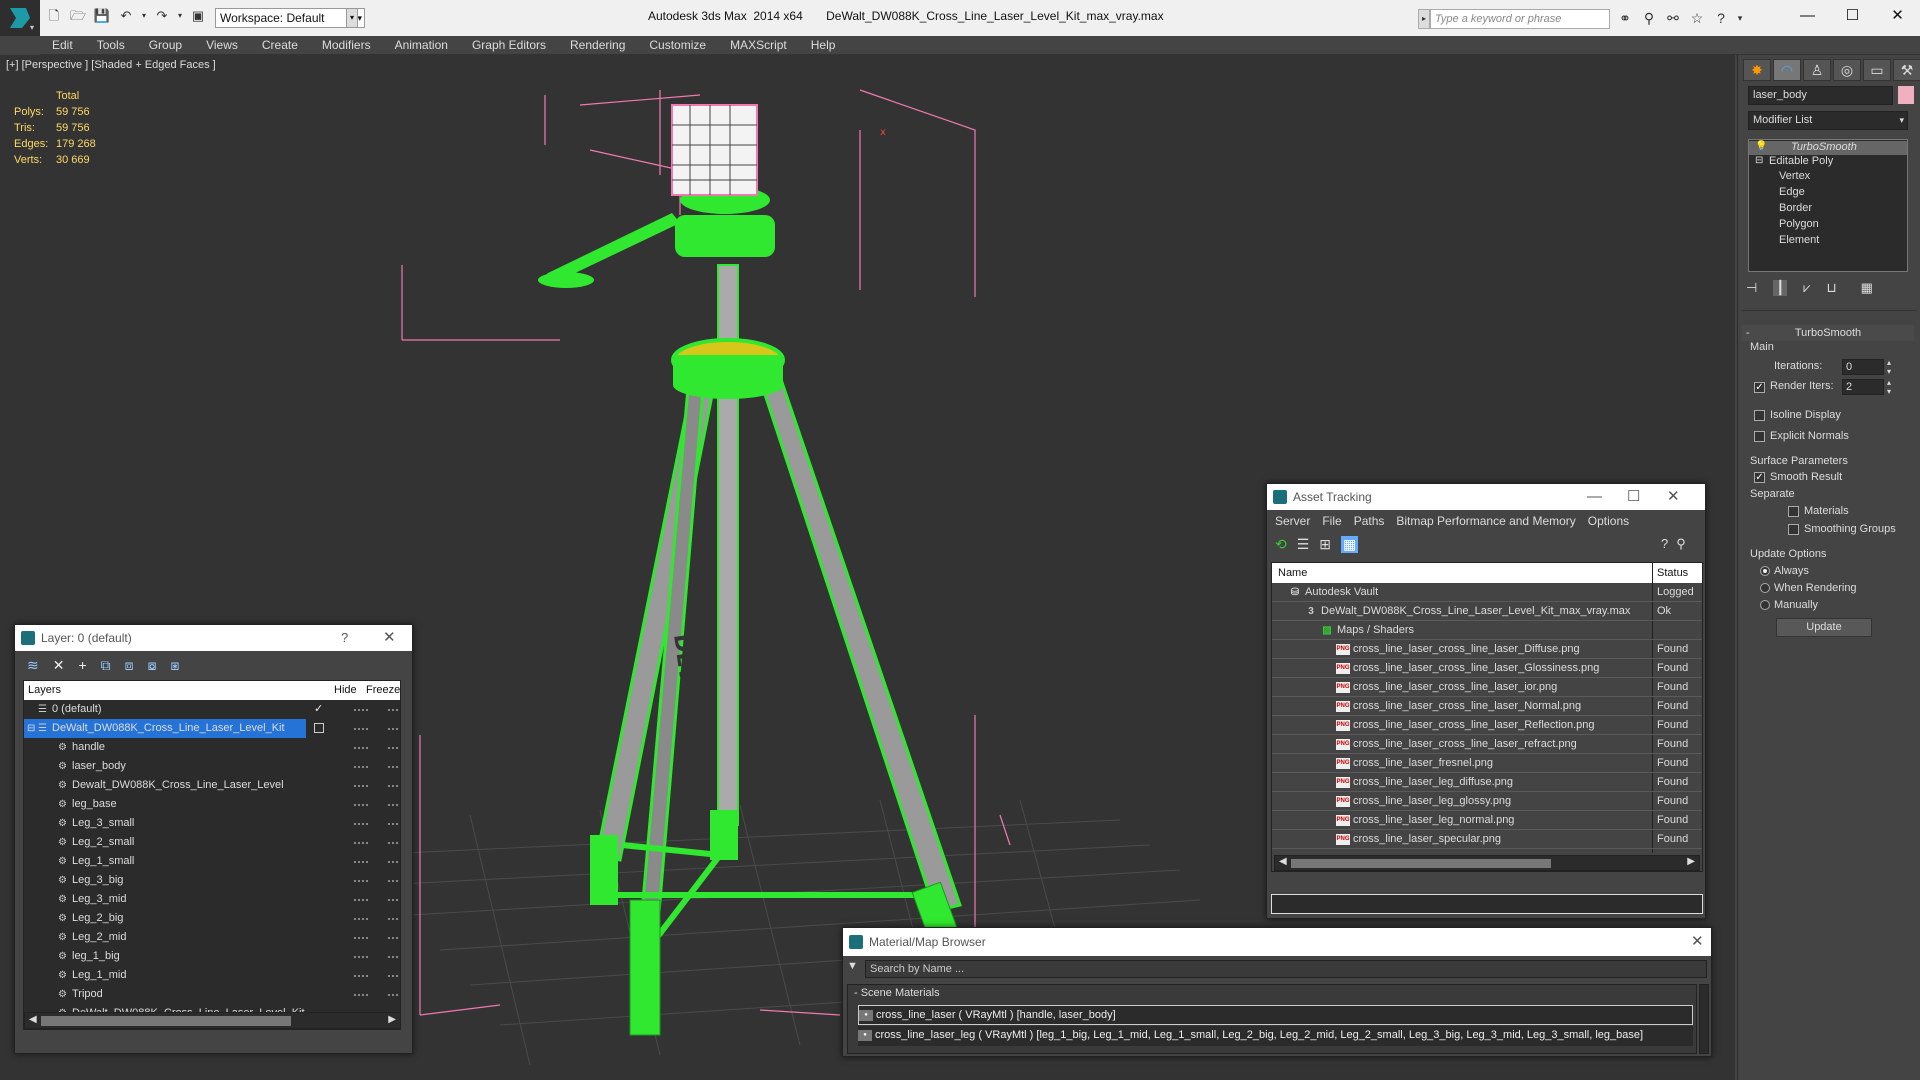 This screenshot has height=1080, width=1920. Describe the element at coordinates (1828, 120) in the screenshot. I see `modifier-list-dropdown: Modifier List ▾` at that location.